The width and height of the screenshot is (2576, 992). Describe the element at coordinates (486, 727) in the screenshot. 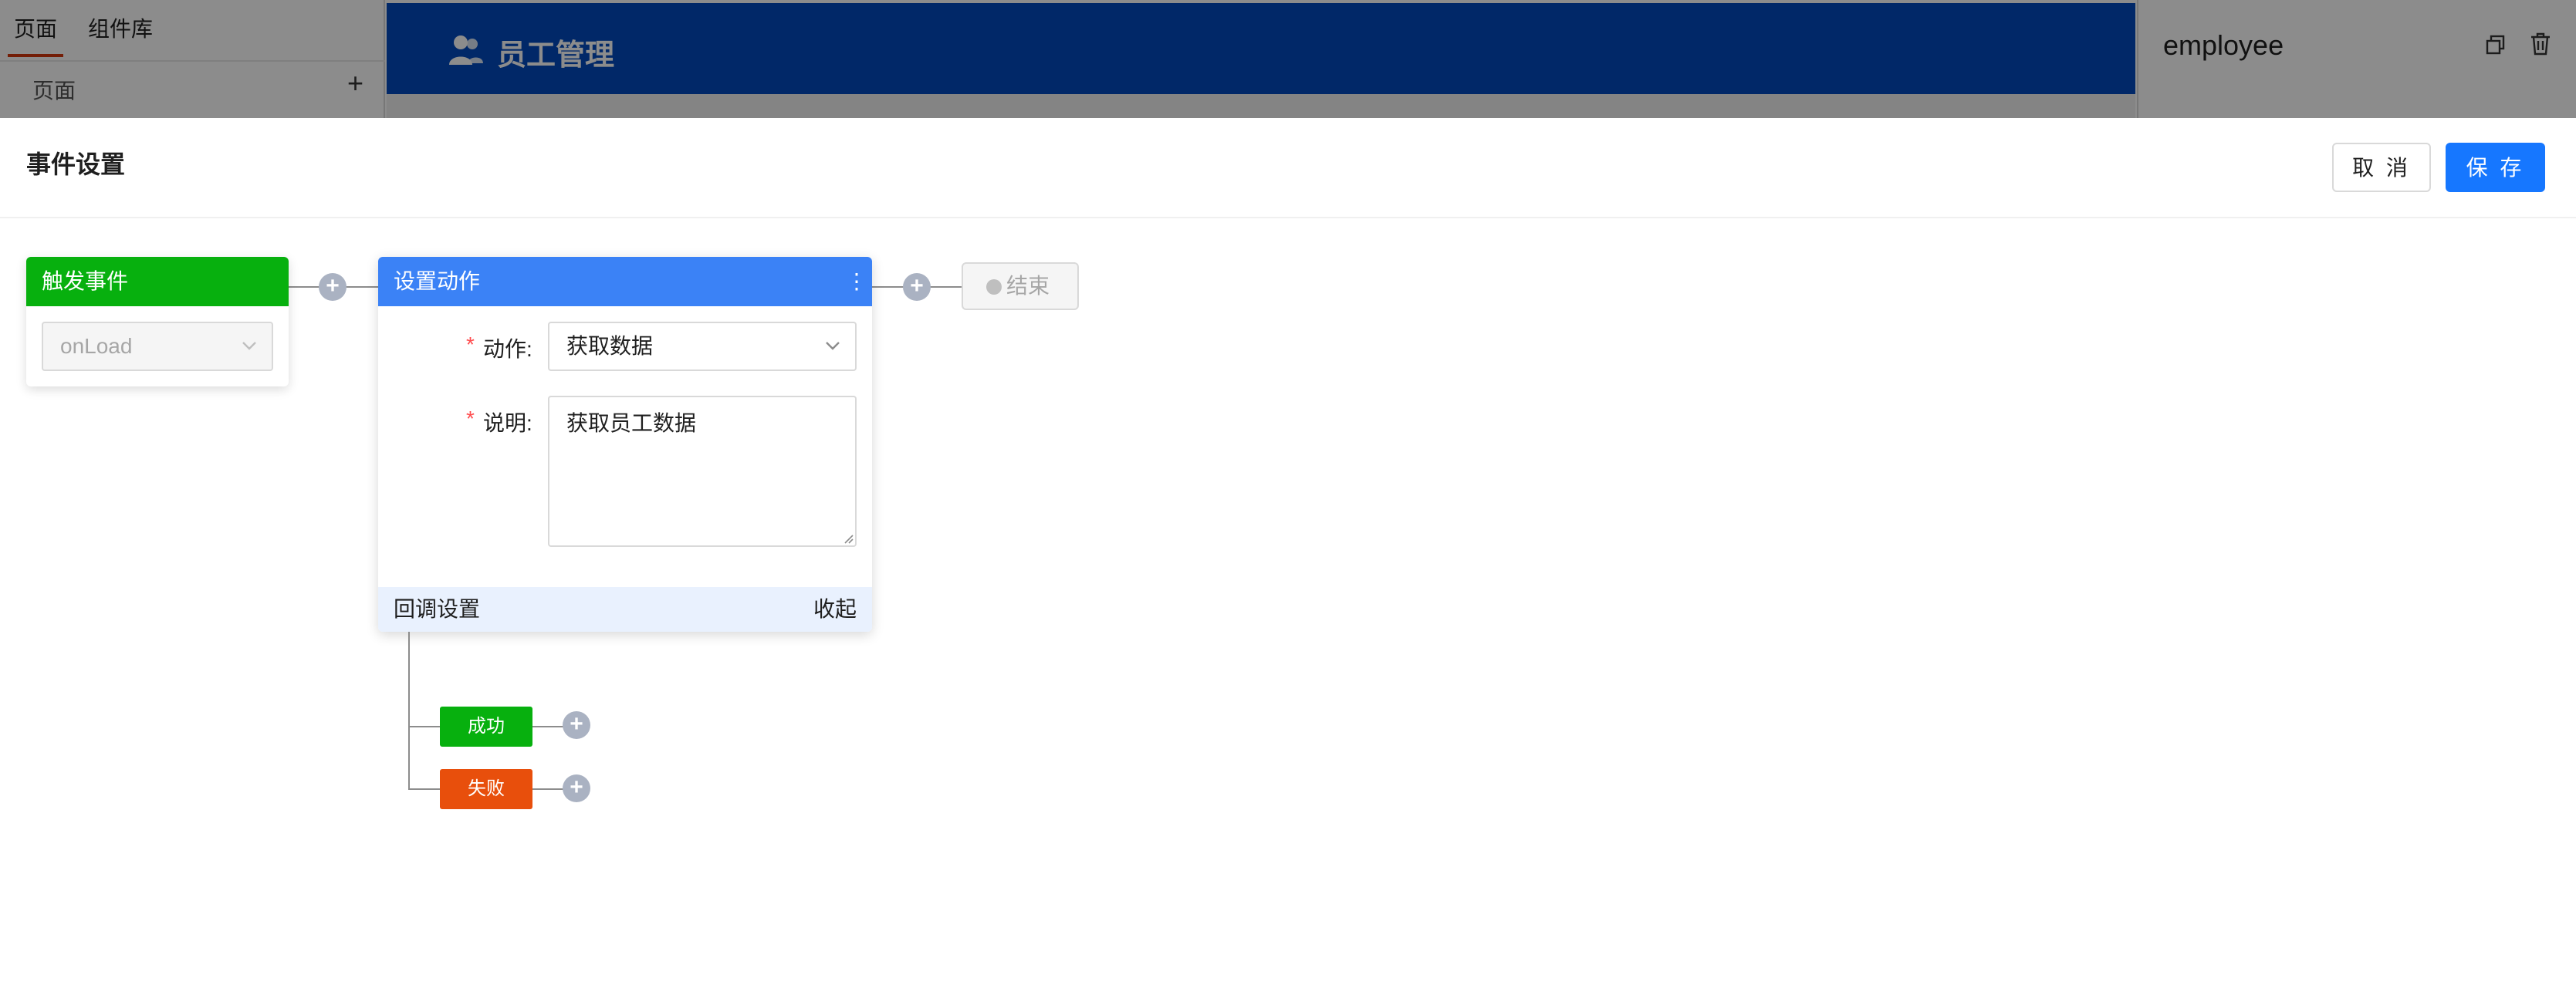

I see `success-callback-node: 成功` at that location.